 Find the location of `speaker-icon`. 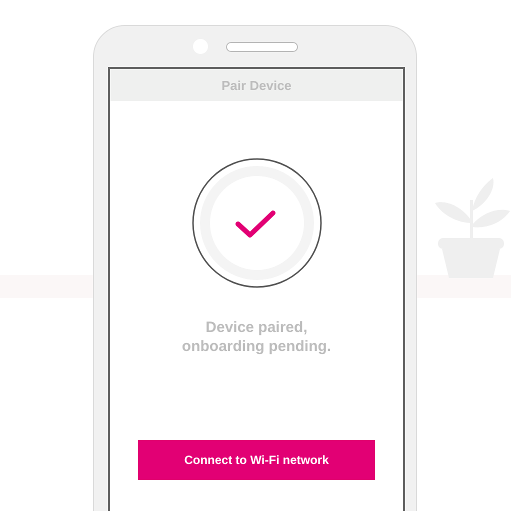

speaker-icon is located at coordinates (262, 47).